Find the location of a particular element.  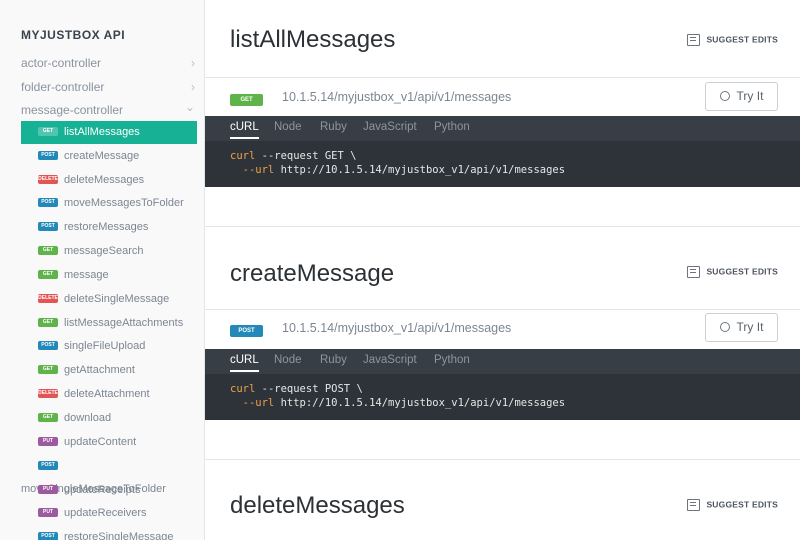

sidebar-item-deleteMessages: DELETE deleteMessages is located at coordinates (109, 180).